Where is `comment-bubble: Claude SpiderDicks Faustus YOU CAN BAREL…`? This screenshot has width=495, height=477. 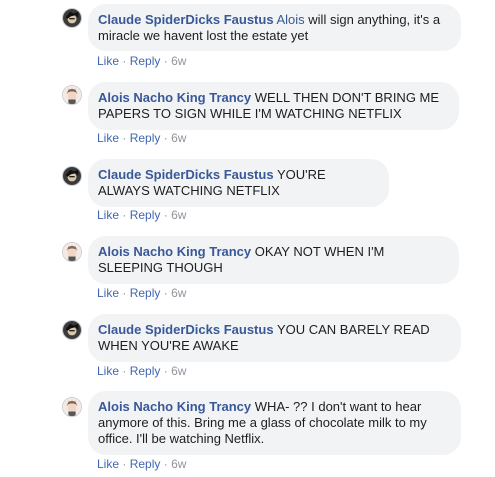
comment-bubble: Claude SpiderDicks Faustus YOU CAN BAREL… is located at coordinates (274, 338).